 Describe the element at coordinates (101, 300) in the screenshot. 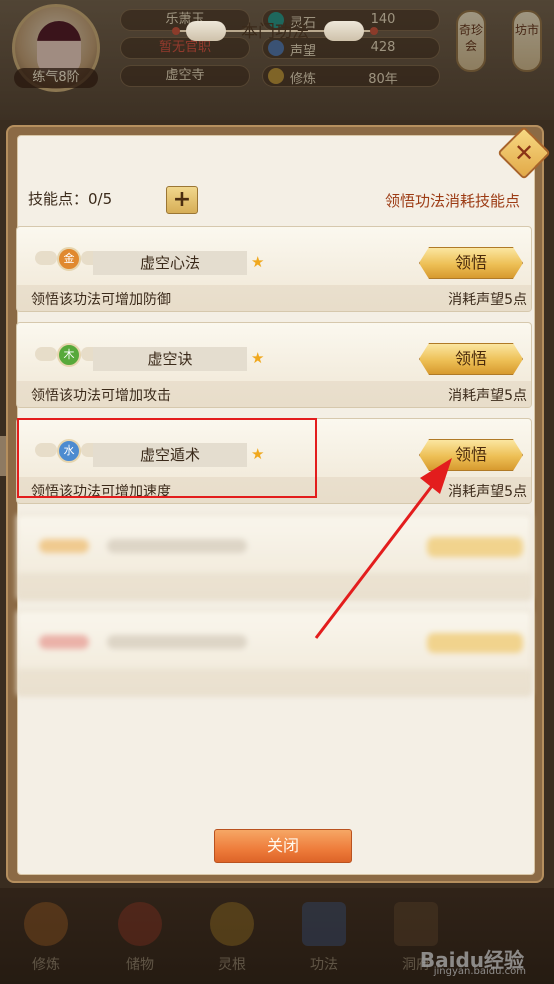

I see `skill-description: 领悟该功法可增加防御` at that location.